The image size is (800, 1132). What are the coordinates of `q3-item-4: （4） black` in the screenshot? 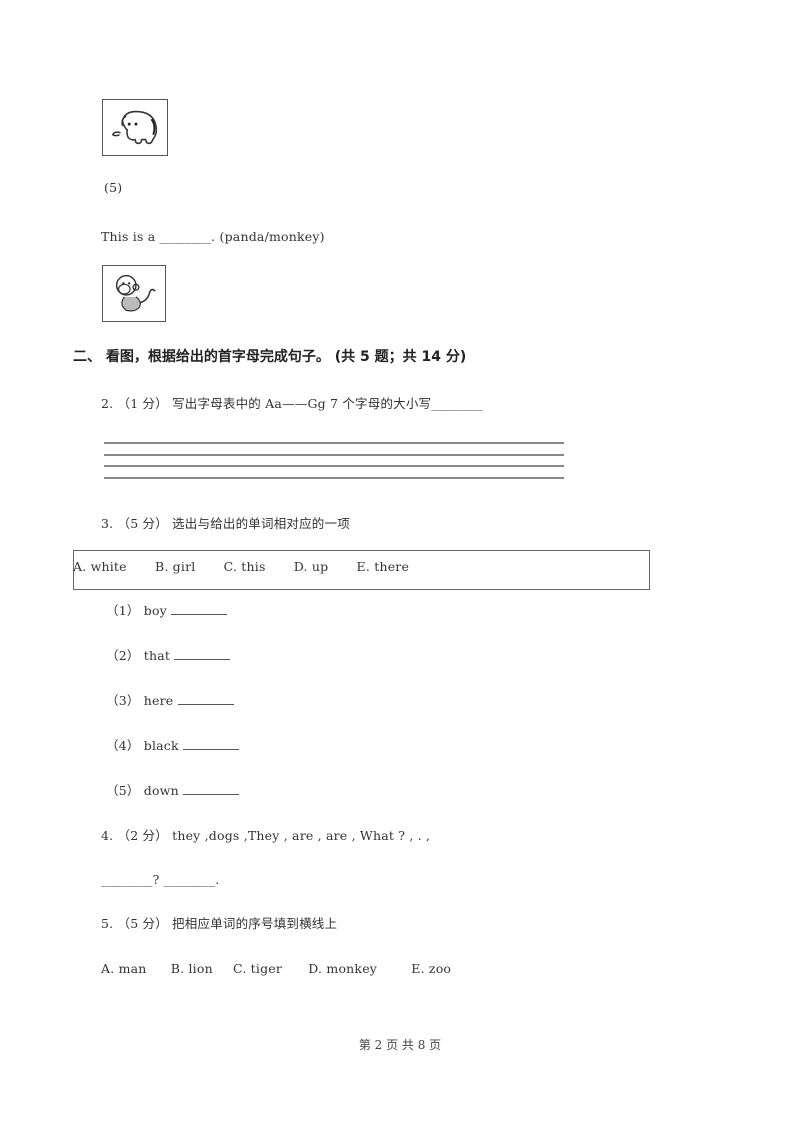 It's located at (172, 744).